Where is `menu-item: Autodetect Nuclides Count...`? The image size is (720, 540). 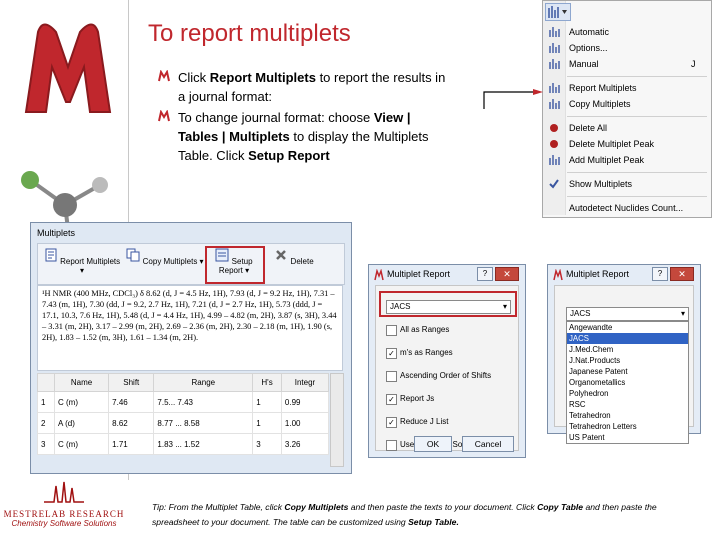
menu-item: Autodetect Nuclides Count... is located at coordinates (626, 208).